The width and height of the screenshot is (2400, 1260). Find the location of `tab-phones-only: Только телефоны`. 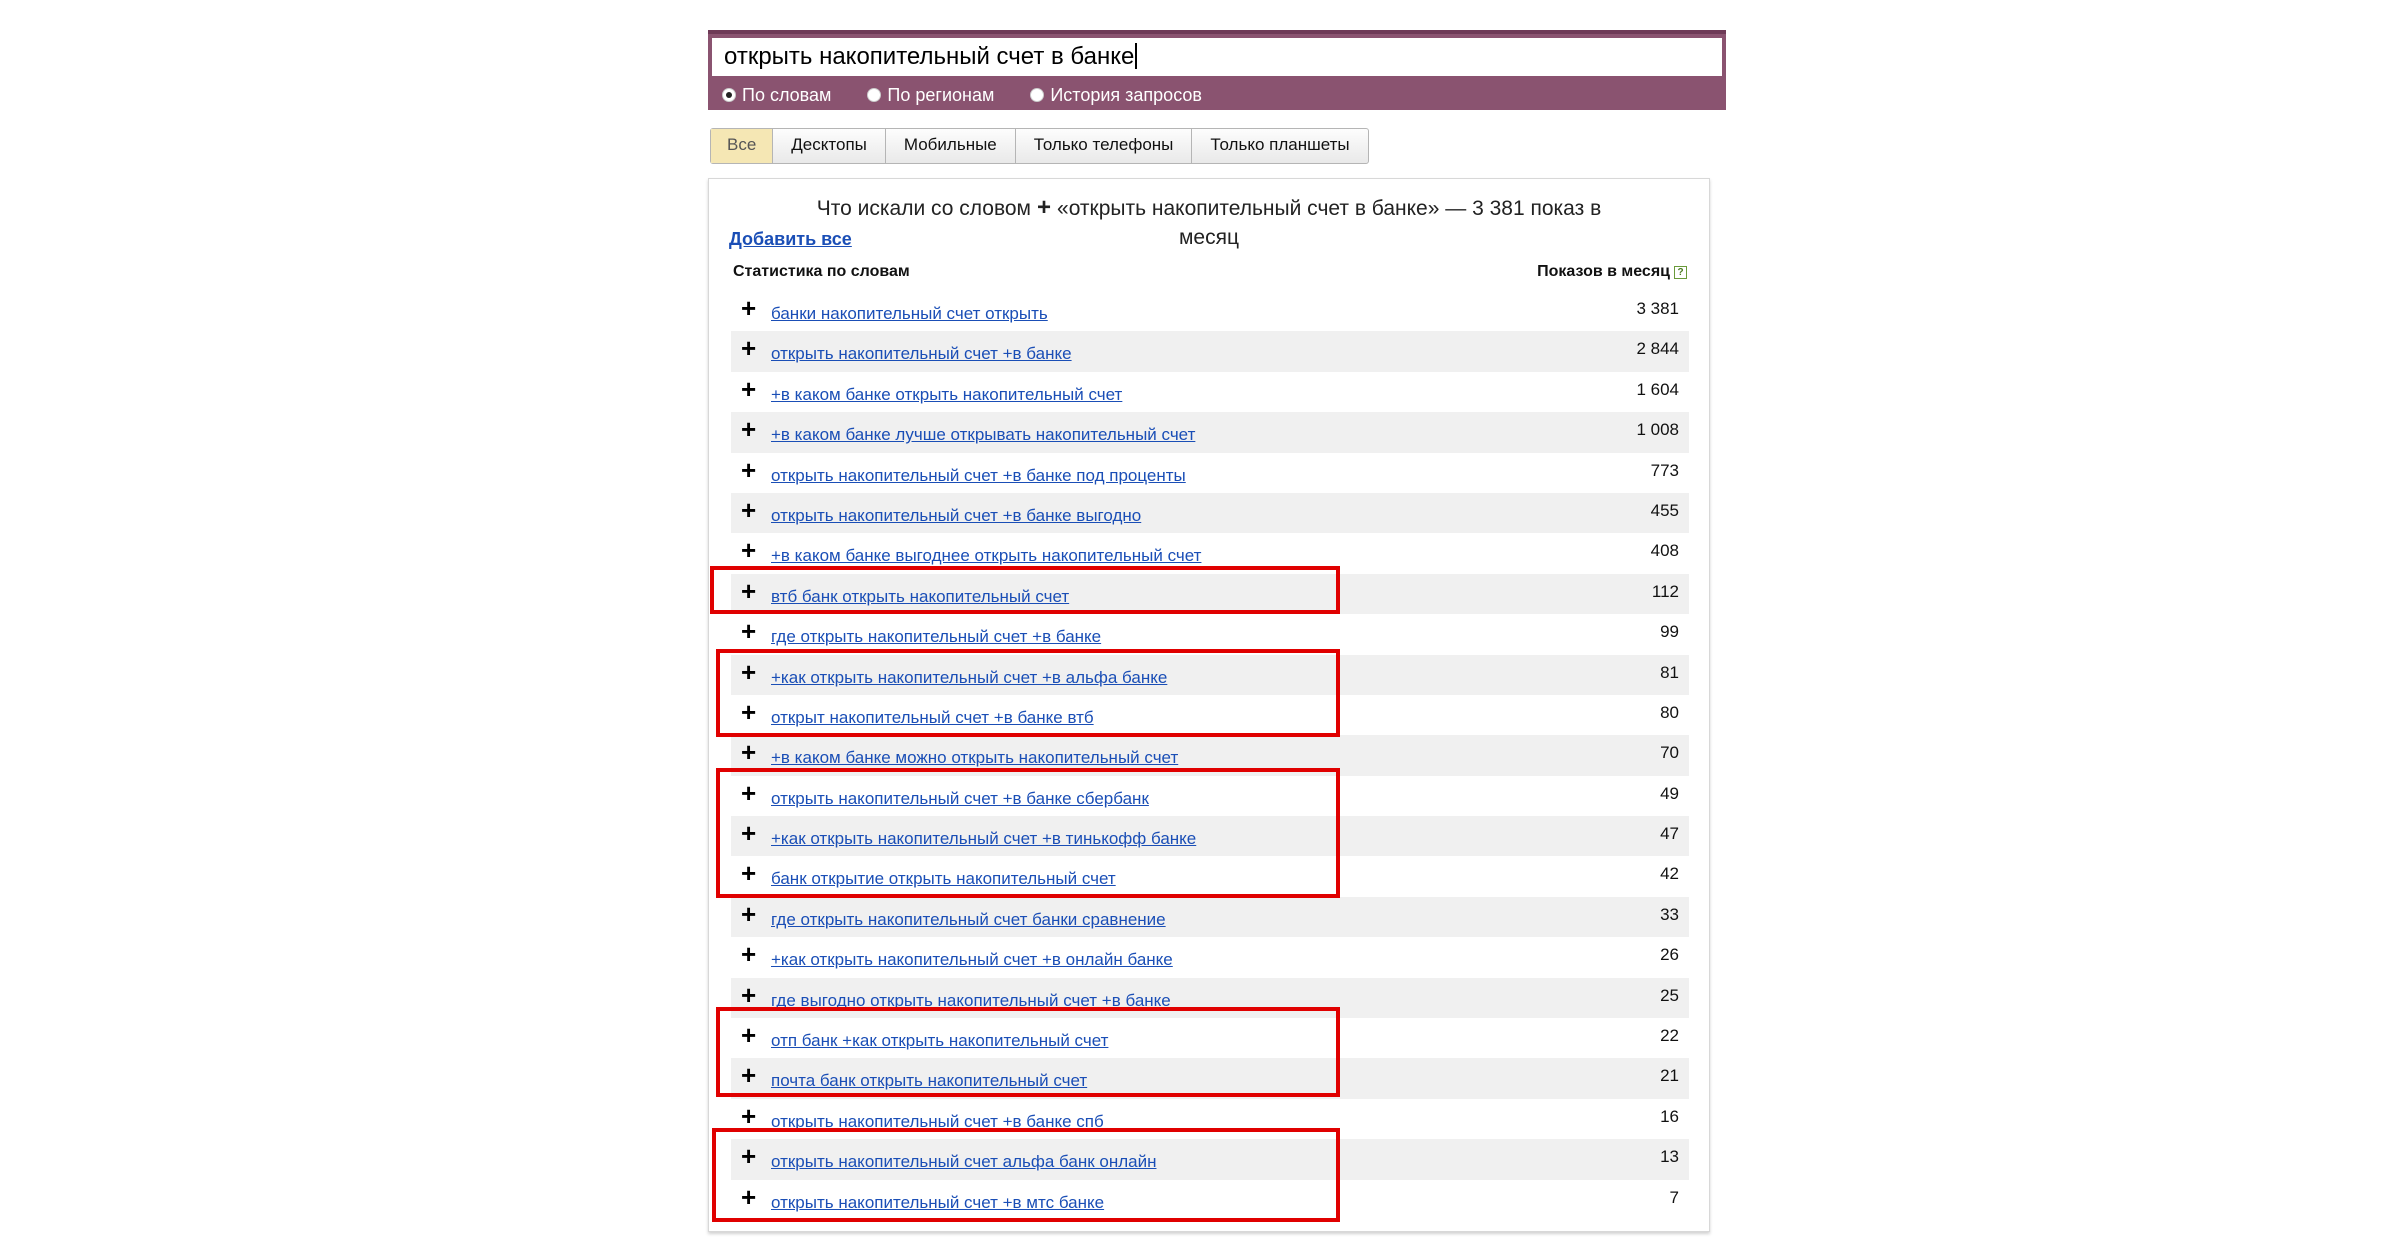

tab-phones-only: Только телефоны is located at coordinates (1104, 146).